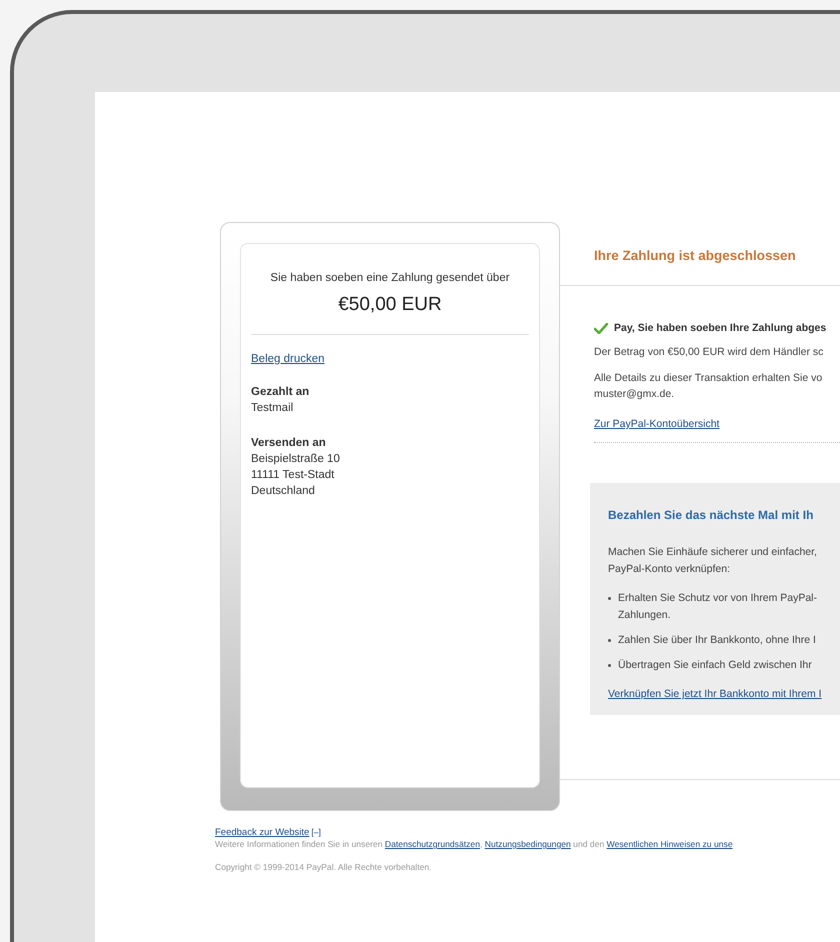 The height and width of the screenshot is (942, 840). I want to click on payment-amount: €50,00 EUR, so click(390, 314).